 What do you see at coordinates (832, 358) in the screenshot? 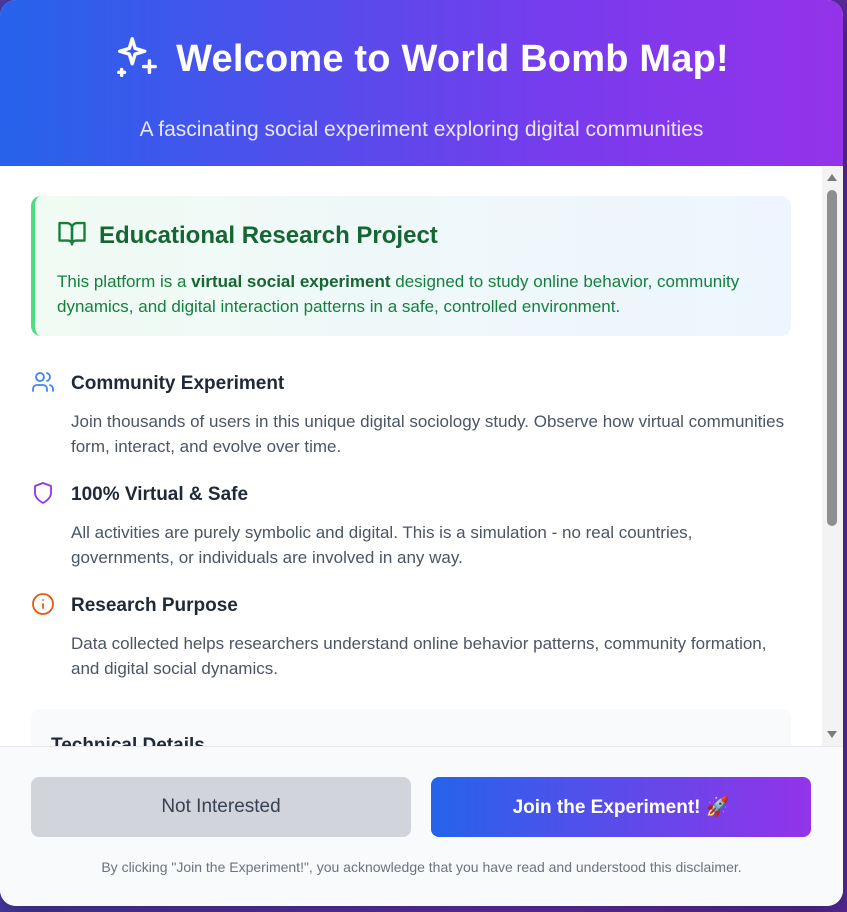
I see `scrollbar-thumb` at bounding box center [832, 358].